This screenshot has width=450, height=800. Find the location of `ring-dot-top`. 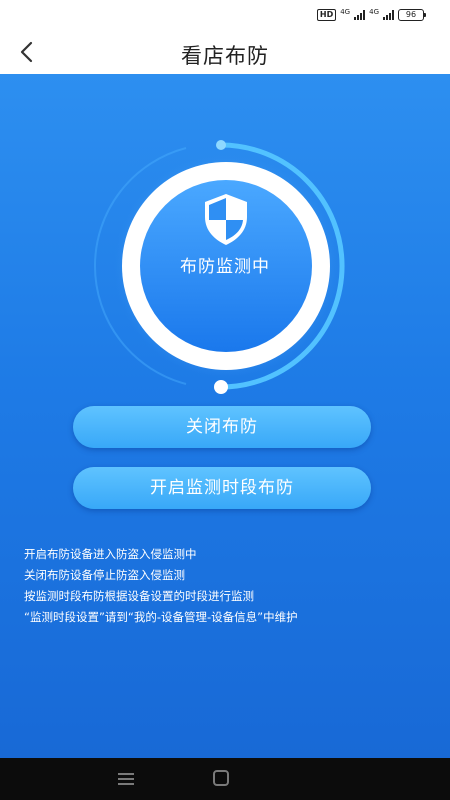

ring-dot-top is located at coordinates (221, 145).